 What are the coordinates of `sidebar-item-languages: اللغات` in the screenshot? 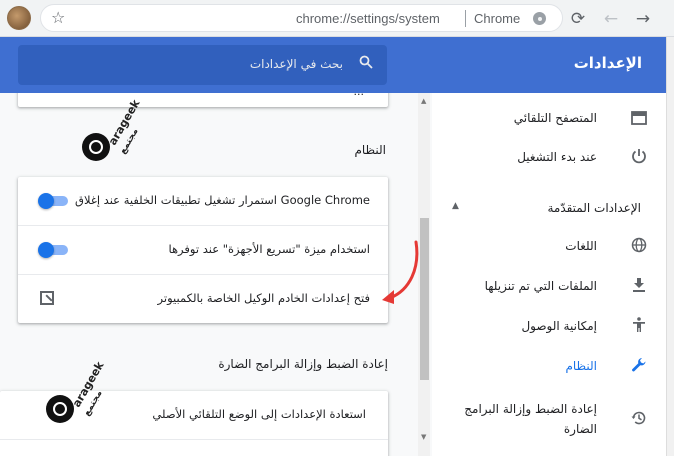 It's located at (549, 248).